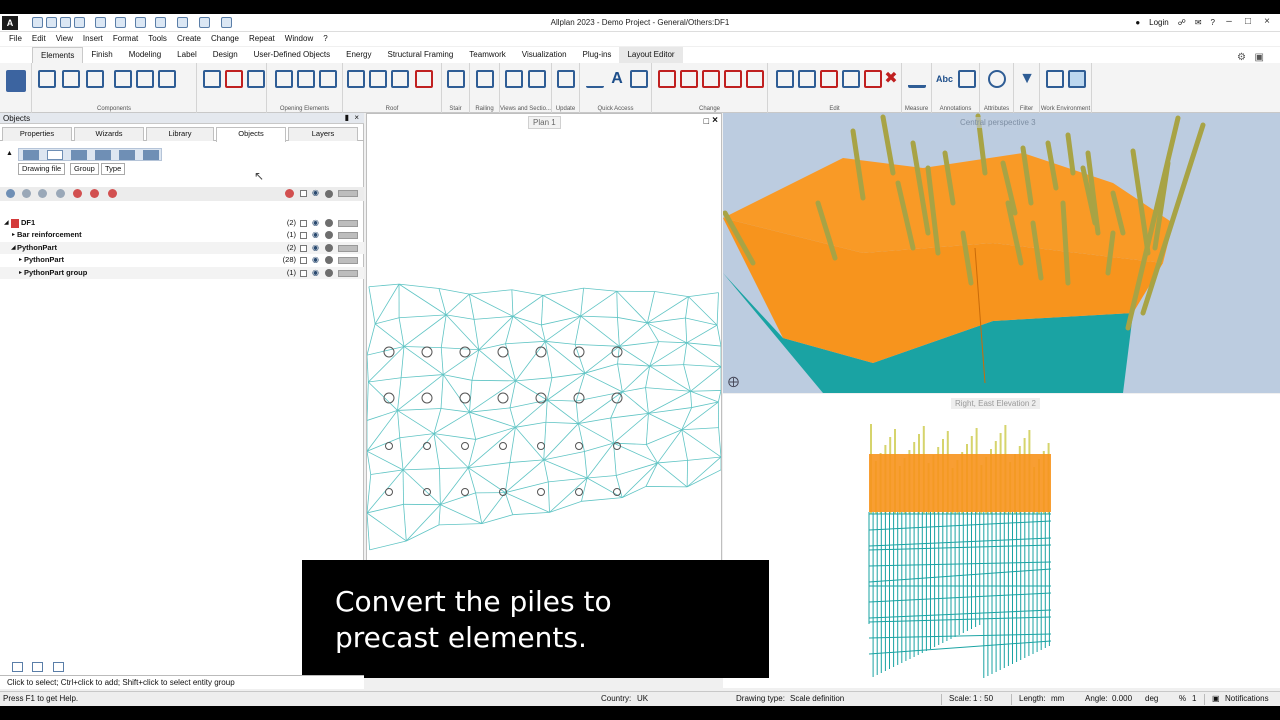 Image resolution: width=1280 pixels, height=720 pixels. I want to click on tab-properties: Properties, so click(37, 134).